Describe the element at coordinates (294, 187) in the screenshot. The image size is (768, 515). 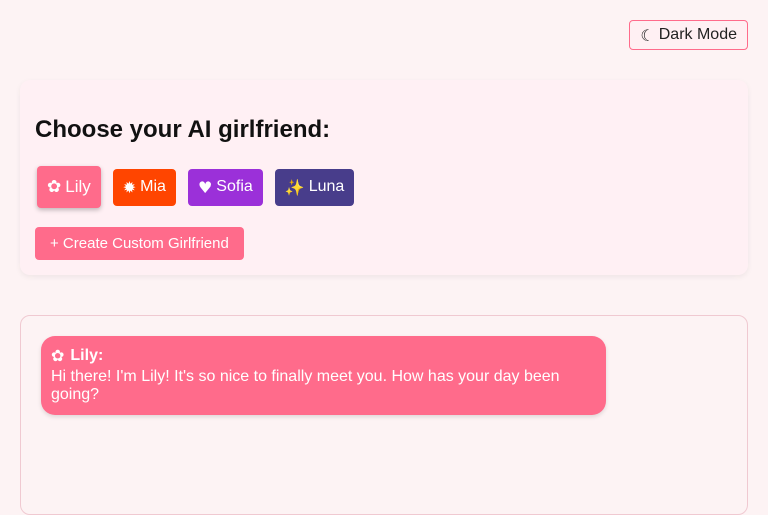
I see `sparkles-icon: ✨` at that location.